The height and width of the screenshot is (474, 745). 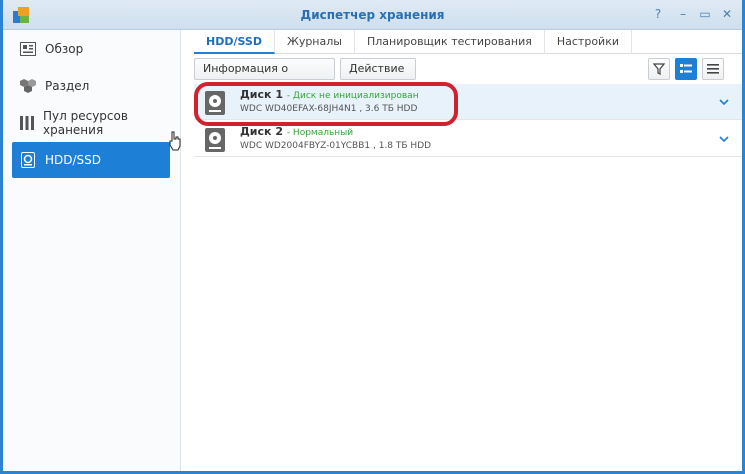 I want to click on filter-icon, so click(x=659, y=69).